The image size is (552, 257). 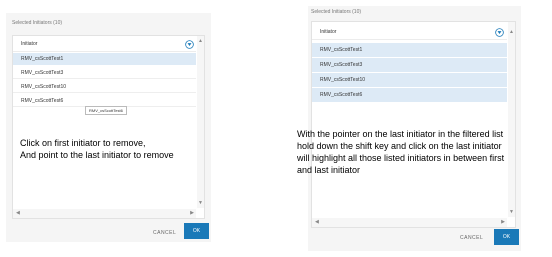 I want to click on row-tooltip: RMV_csScottTest6, so click(x=106, y=110).